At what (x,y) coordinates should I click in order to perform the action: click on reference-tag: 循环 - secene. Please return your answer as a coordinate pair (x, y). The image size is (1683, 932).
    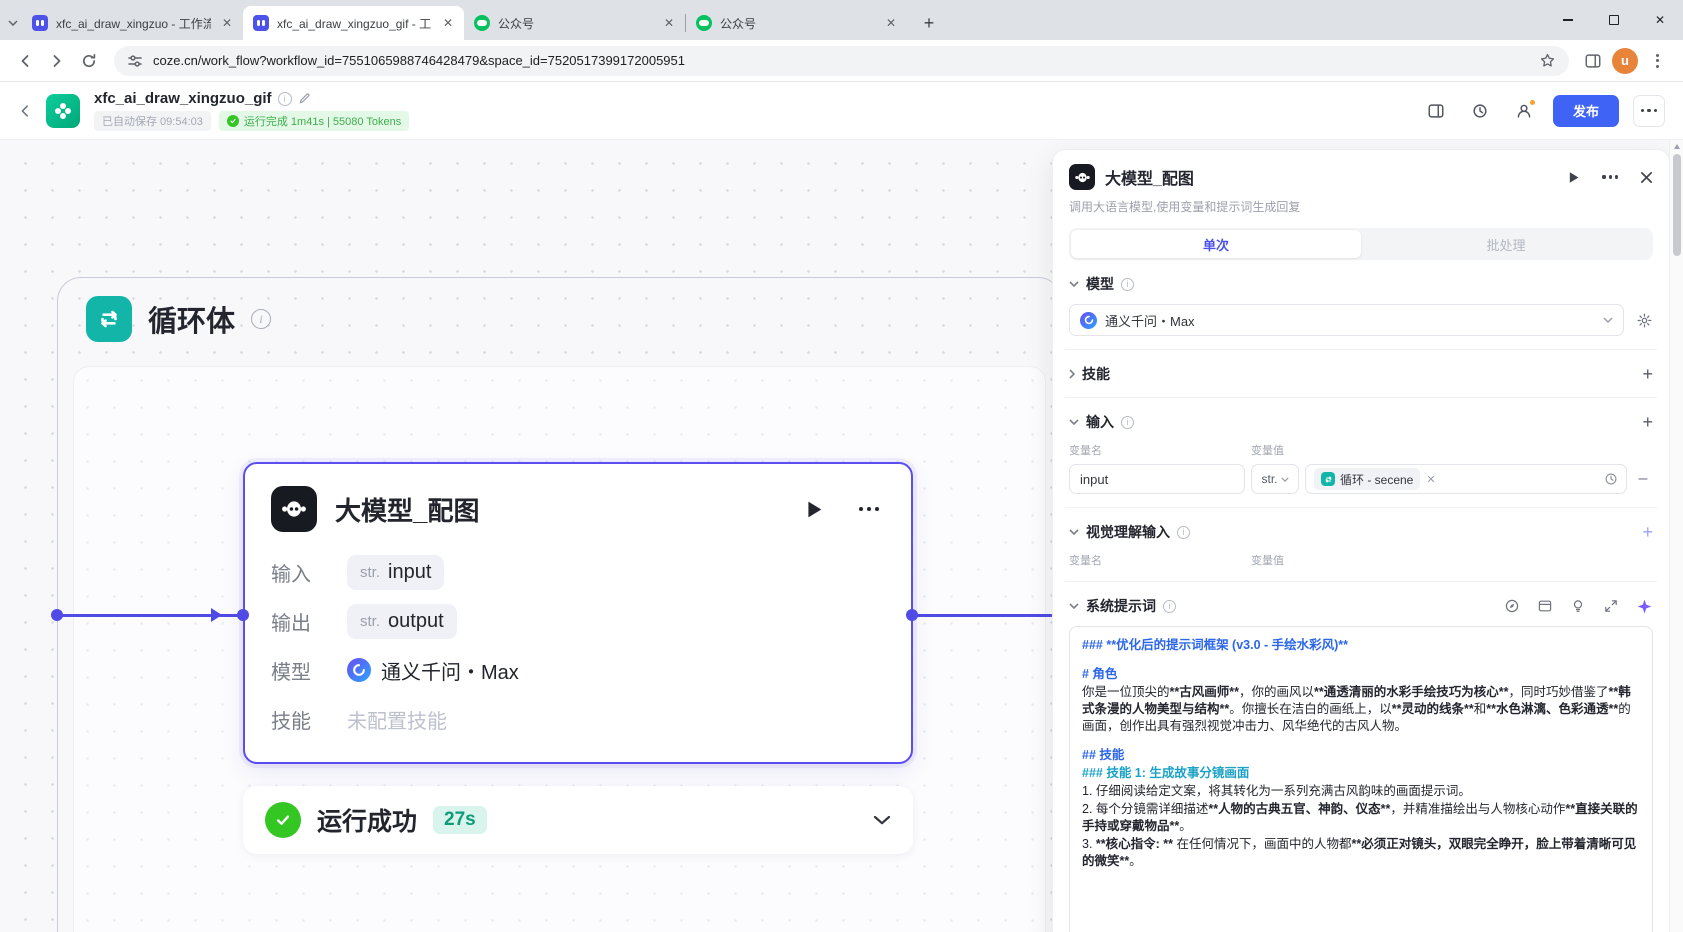
    Looking at the image, I should click on (1367, 479).